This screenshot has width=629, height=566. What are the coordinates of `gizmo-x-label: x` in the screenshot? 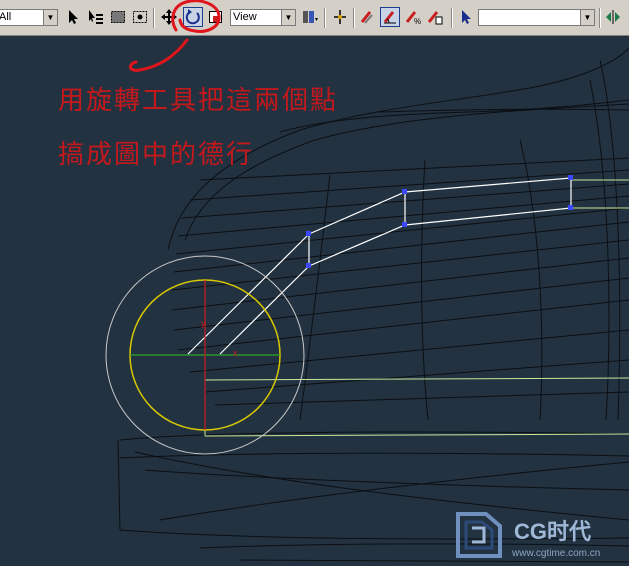 It's located at (235, 353).